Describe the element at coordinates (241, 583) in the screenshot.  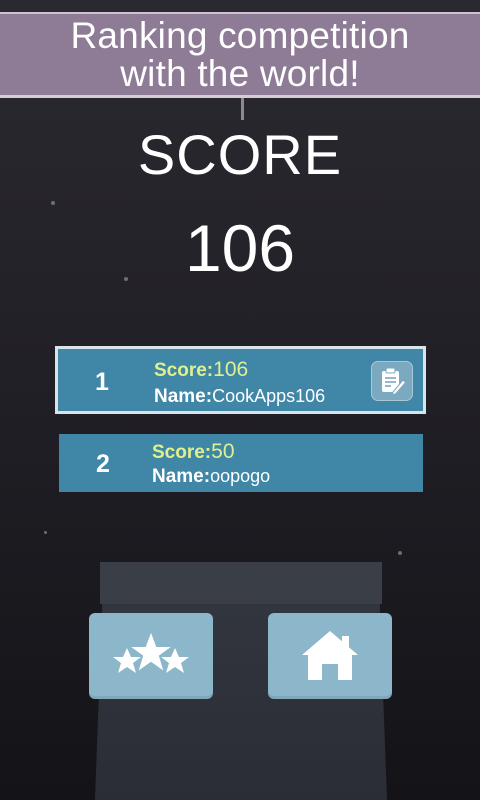
I see `pedestal-top` at that location.